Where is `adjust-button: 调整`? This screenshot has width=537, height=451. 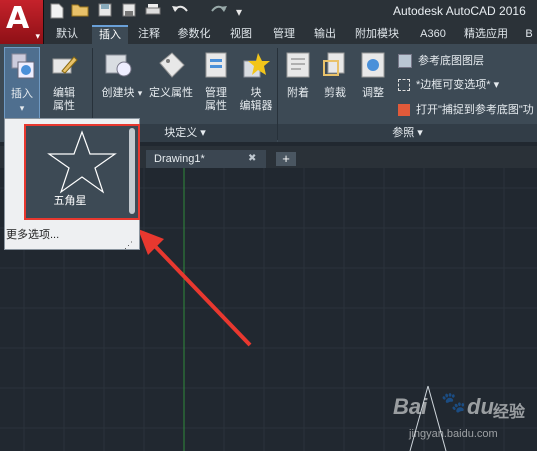 adjust-button: 调整 is located at coordinates (373, 77).